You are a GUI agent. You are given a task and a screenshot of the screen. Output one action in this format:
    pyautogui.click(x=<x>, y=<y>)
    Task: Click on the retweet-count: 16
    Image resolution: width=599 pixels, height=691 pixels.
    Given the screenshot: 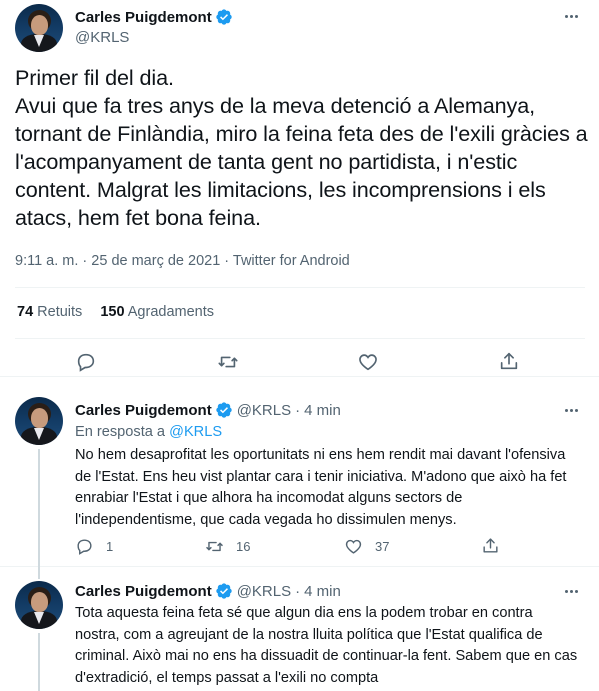 What is the action you would take?
    pyautogui.click(x=243, y=546)
    